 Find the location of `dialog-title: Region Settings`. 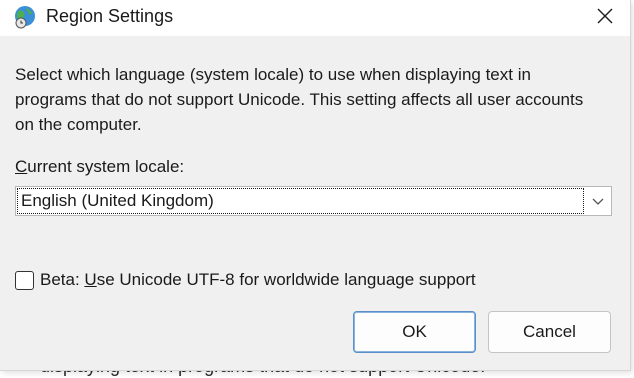

dialog-title: Region Settings is located at coordinates (110, 16).